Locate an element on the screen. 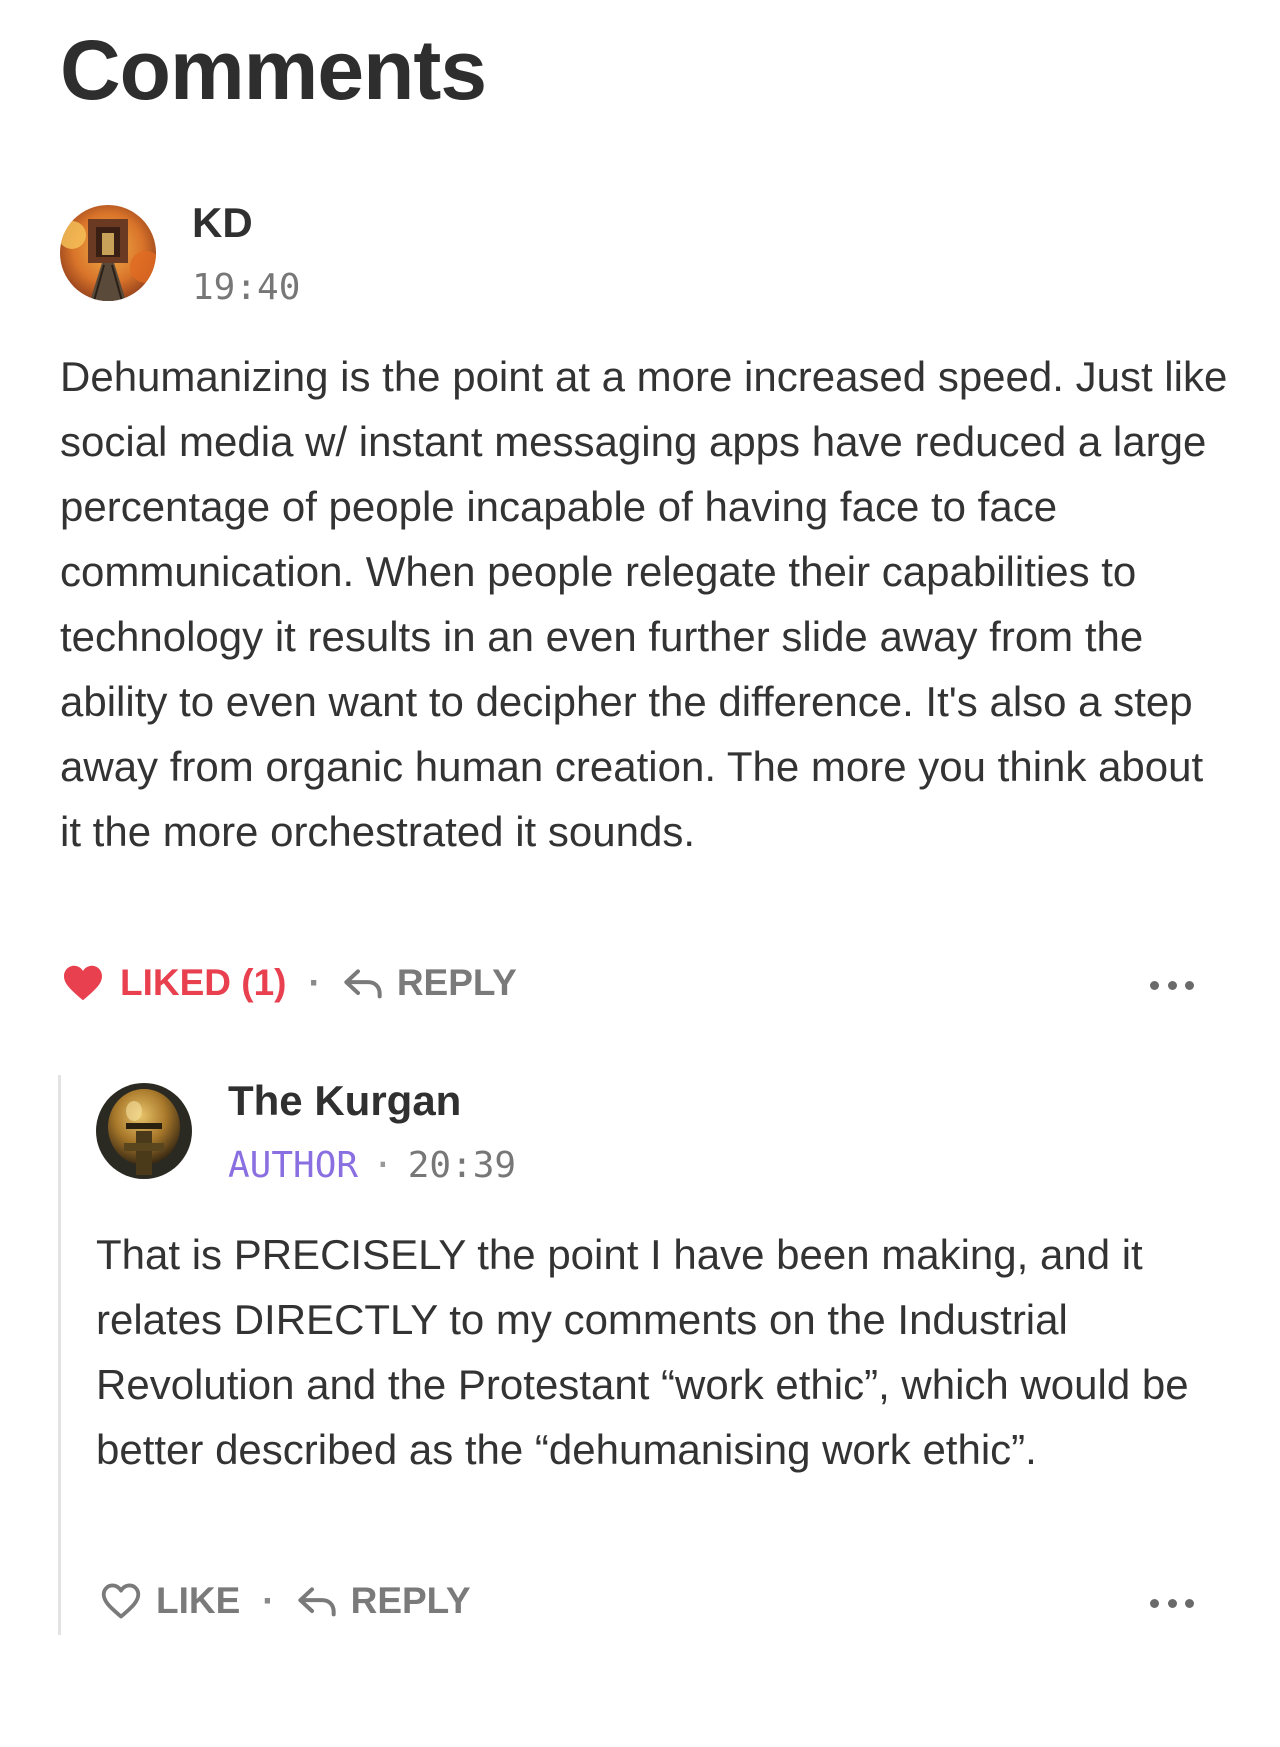 The height and width of the screenshot is (1747, 1280). comment-meta: 19:40 is located at coordinates (246, 288).